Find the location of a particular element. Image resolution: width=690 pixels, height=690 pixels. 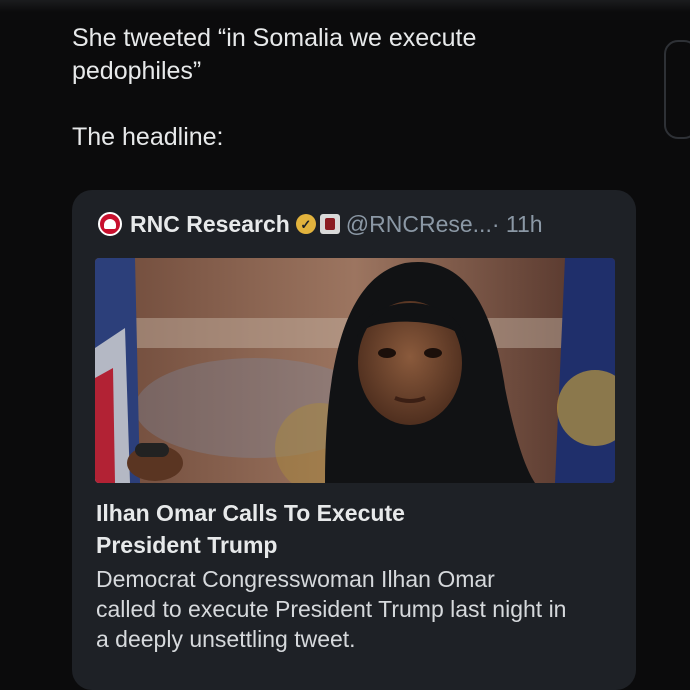

top-shade is located at coordinates (345, 6).